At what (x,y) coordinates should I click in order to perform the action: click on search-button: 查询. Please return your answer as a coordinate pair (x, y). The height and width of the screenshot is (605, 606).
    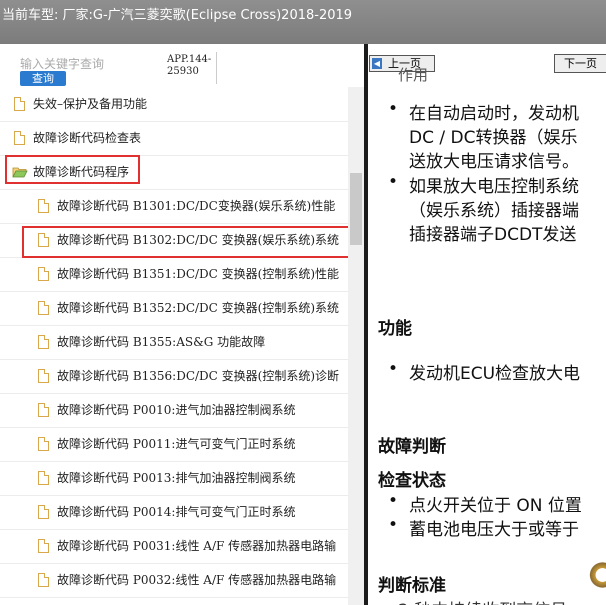
    Looking at the image, I should click on (43, 78).